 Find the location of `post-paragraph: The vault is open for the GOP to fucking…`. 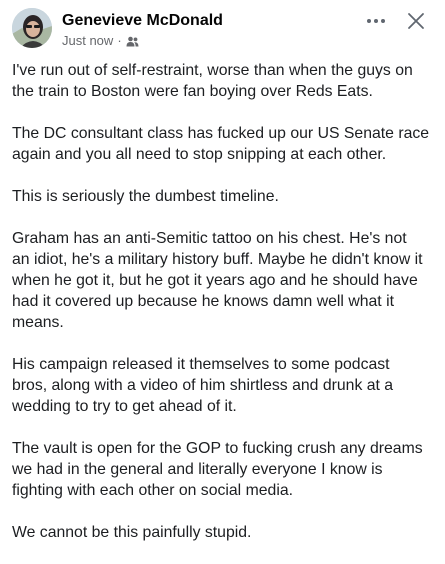

post-paragraph: The vault is open for the GOP to fucking… is located at coordinates (217, 469).